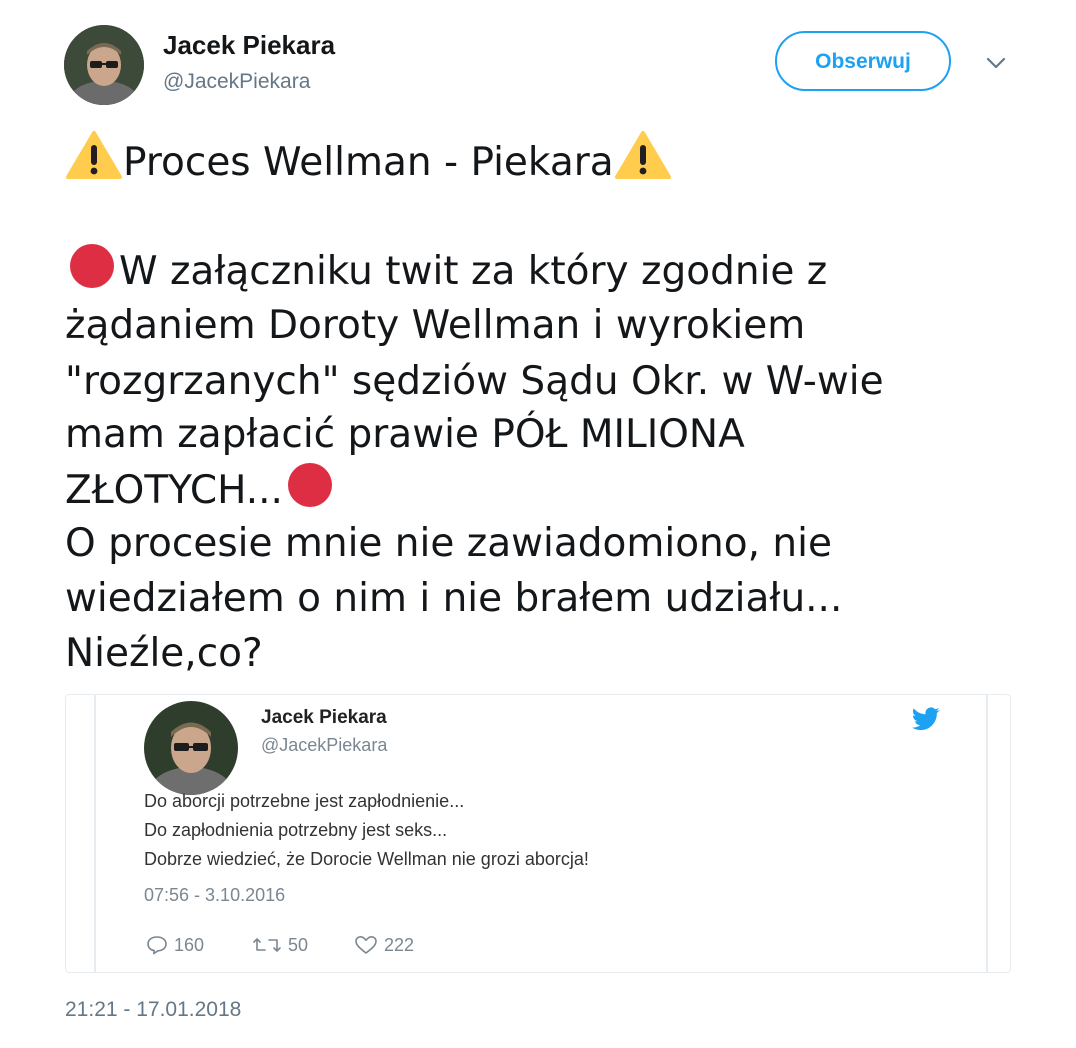  Describe the element at coordinates (399, 944) in the screenshot. I see `like-count: 222` at that location.